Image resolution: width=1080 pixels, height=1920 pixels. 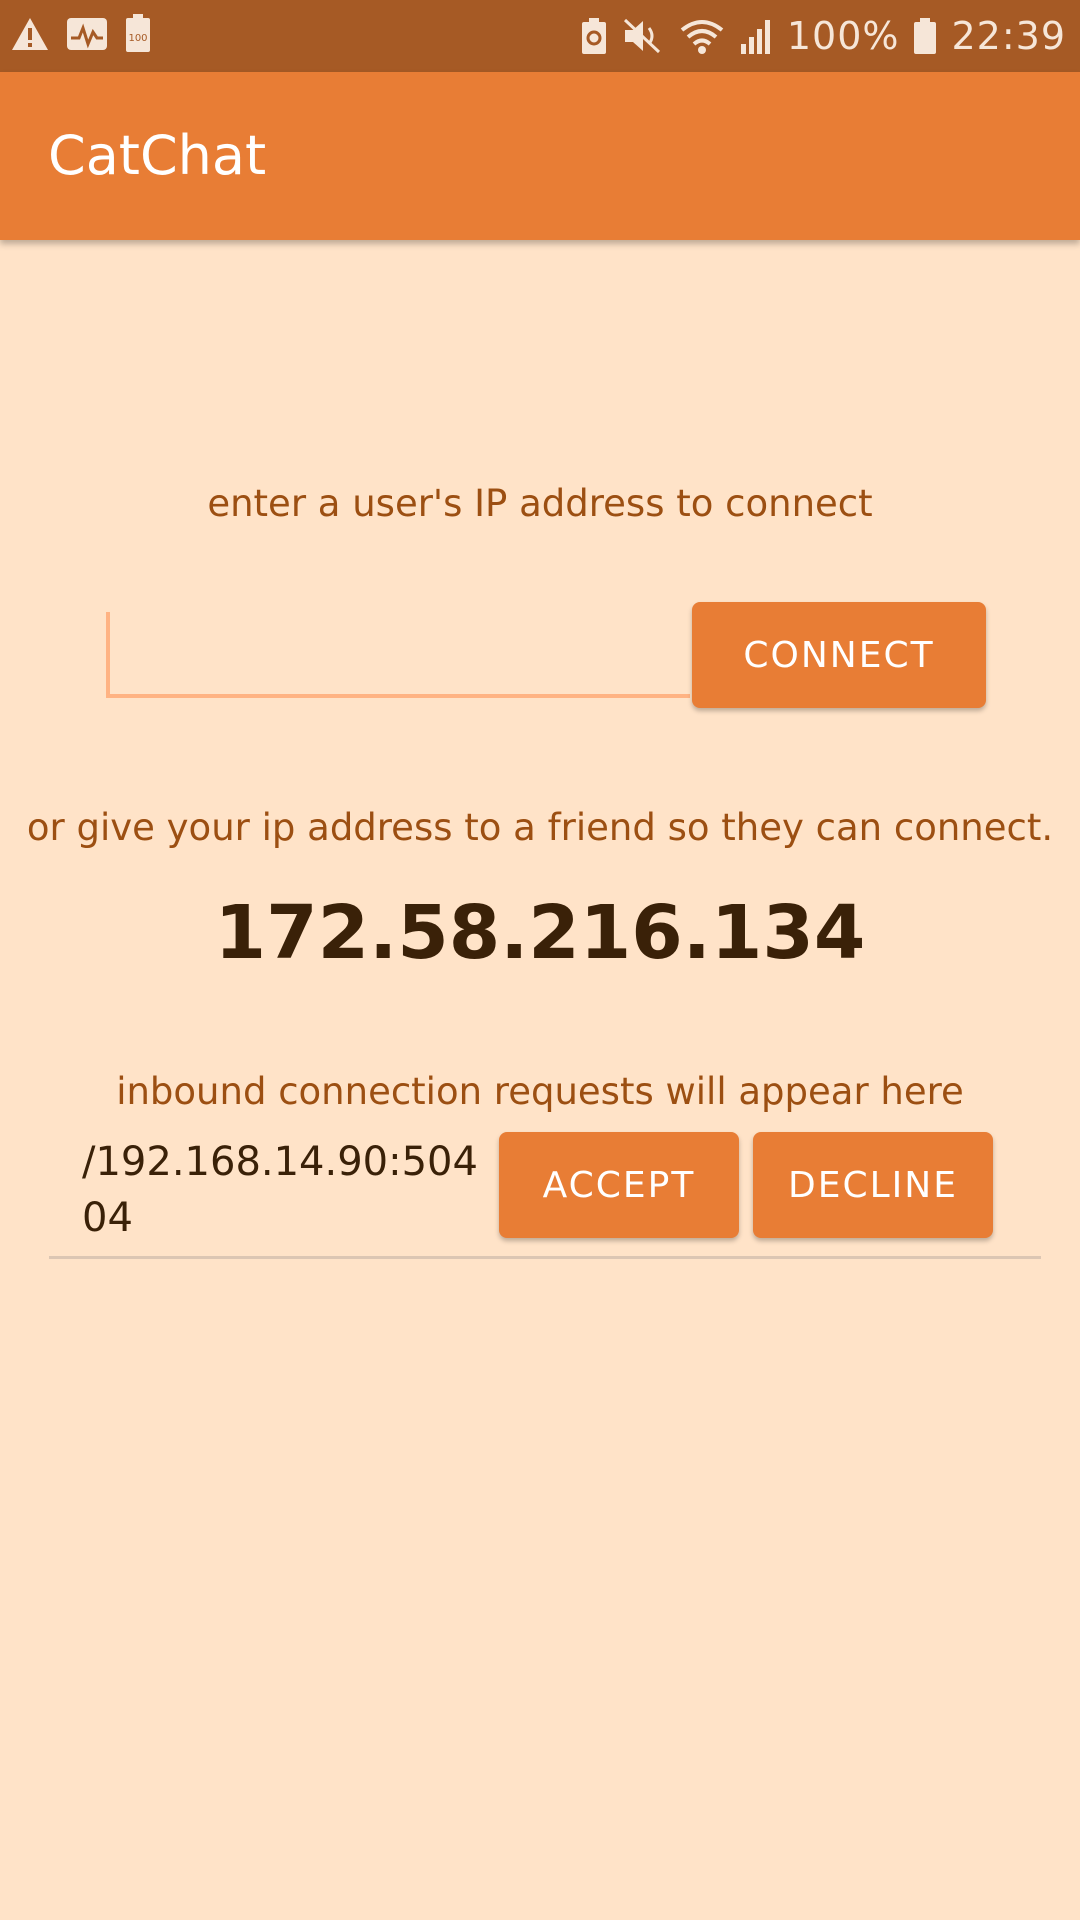 I want to click on svg-text: 100, so click(x=137, y=38).